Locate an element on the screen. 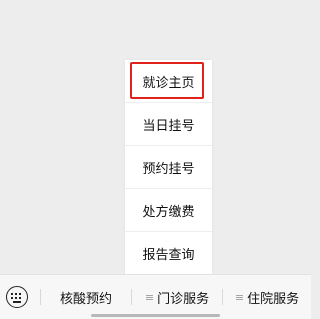 The width and height of the screenshot is (320, 319). menu-item-prescription-payment: 处方缴费 is located at coordinates (168, 210).